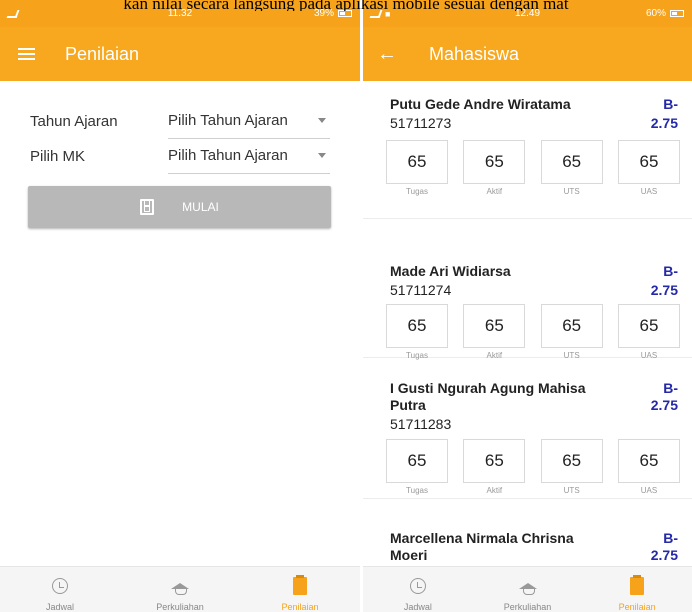 Image resolution: width=692 pixels, height=612 pixels. I want to click on mk-label: Pilih MK, so click(58, 156).